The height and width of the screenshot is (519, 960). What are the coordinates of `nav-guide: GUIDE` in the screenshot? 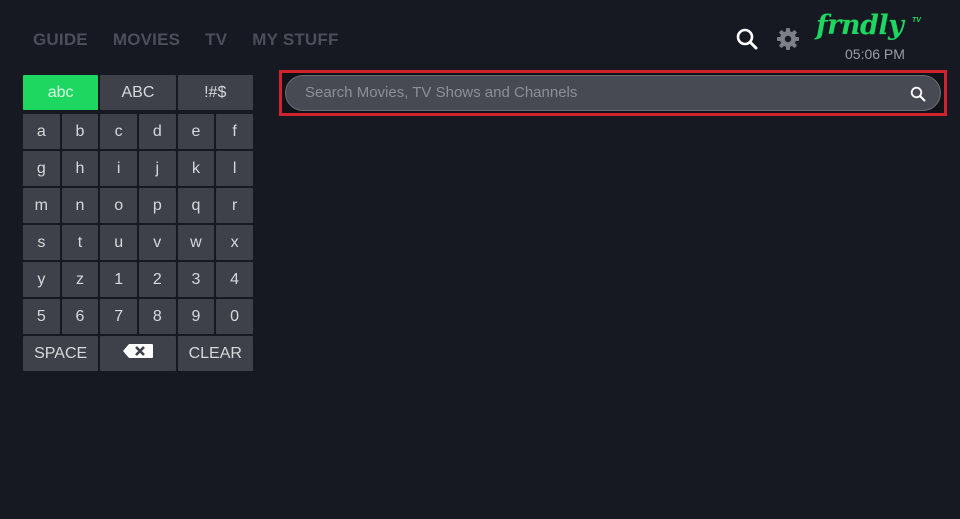 It's located at (60, 40).